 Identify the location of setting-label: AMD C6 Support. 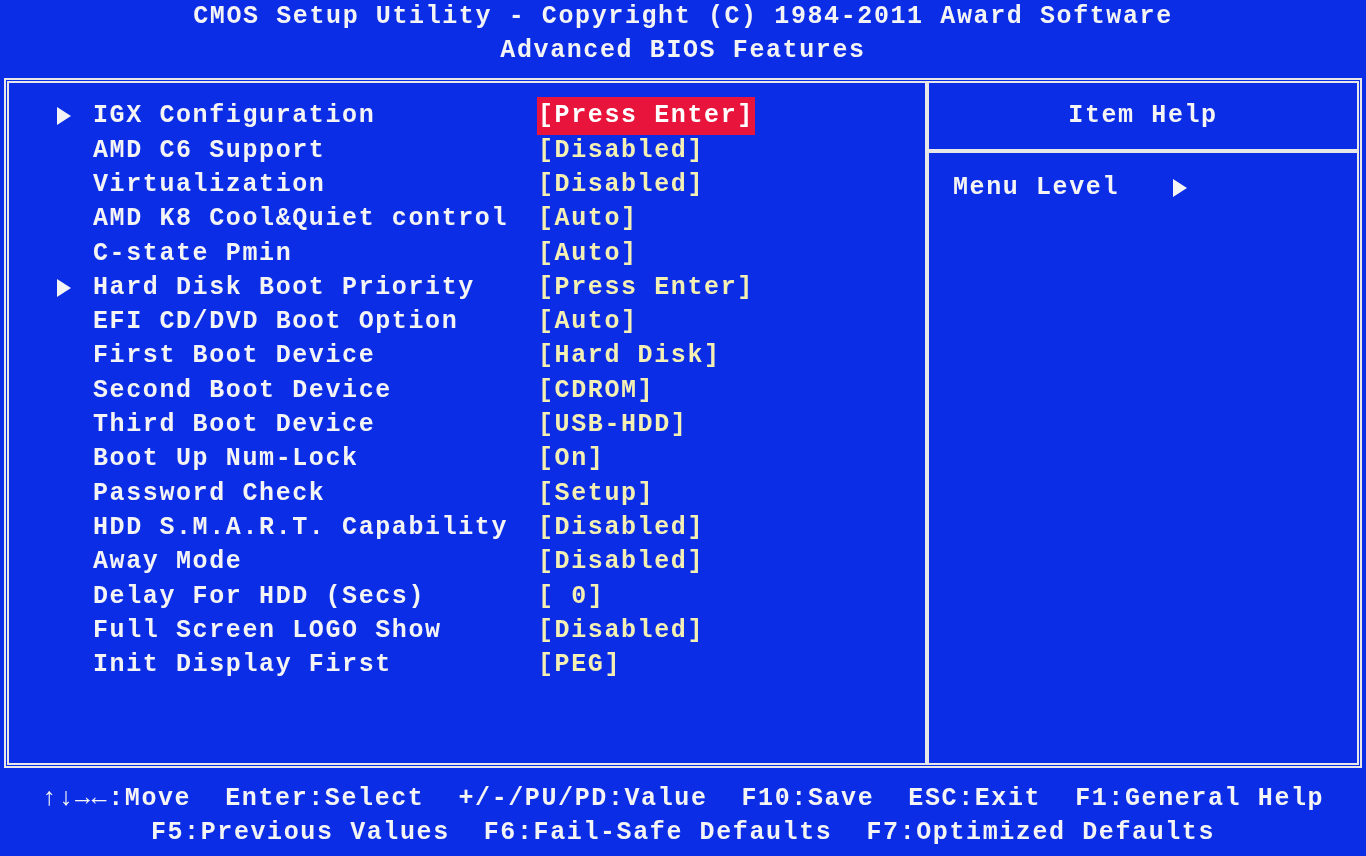
(209, 150).